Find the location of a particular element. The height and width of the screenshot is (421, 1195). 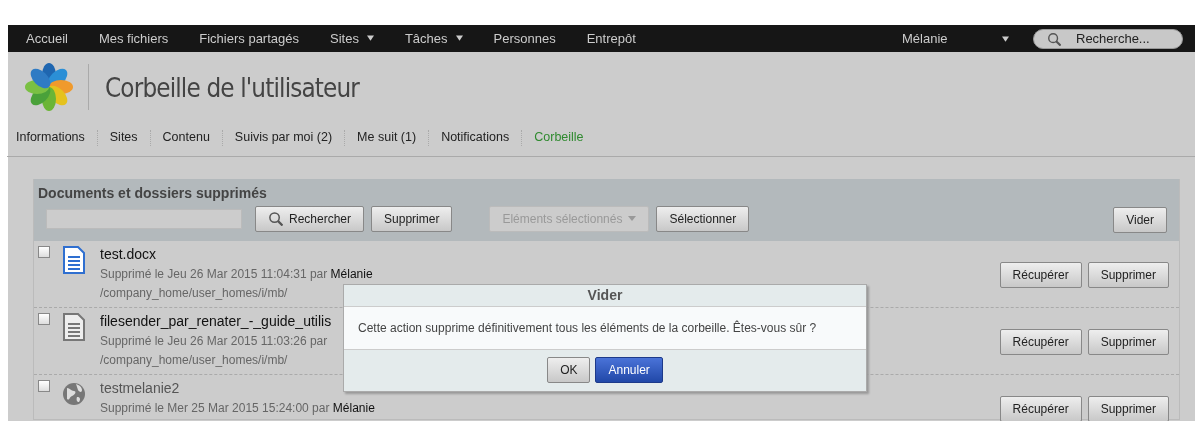

dialog-button: Annuler is located at coordinates (629, 370).